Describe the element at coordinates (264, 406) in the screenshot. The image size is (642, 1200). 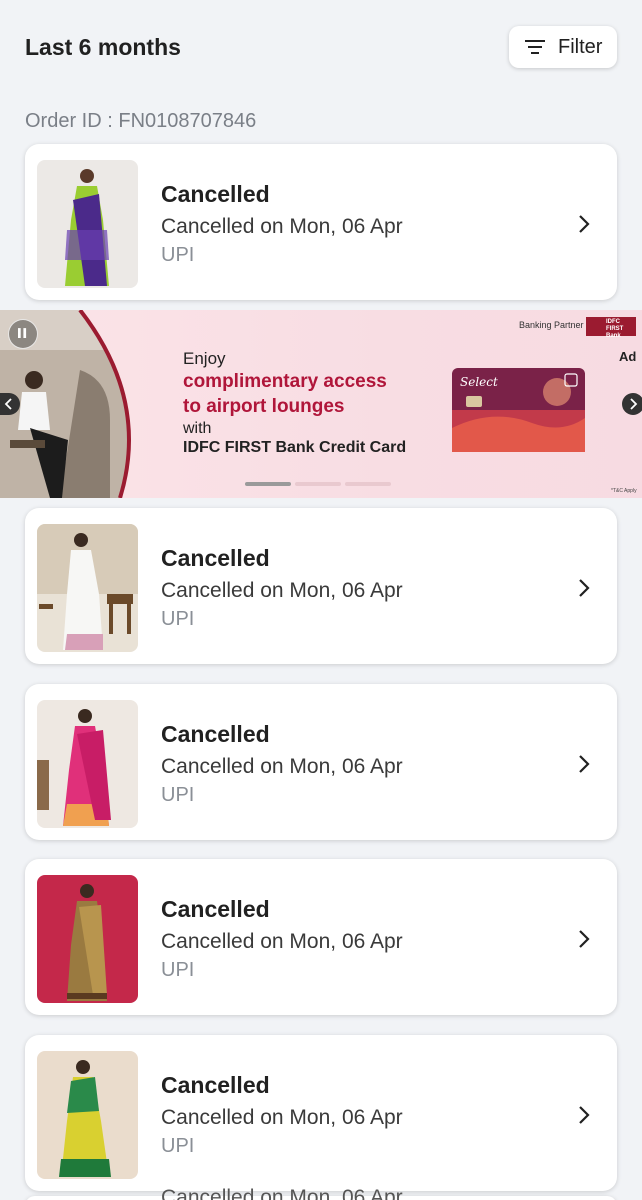
I see `banner-headline-2: to airport lounges` at that location.